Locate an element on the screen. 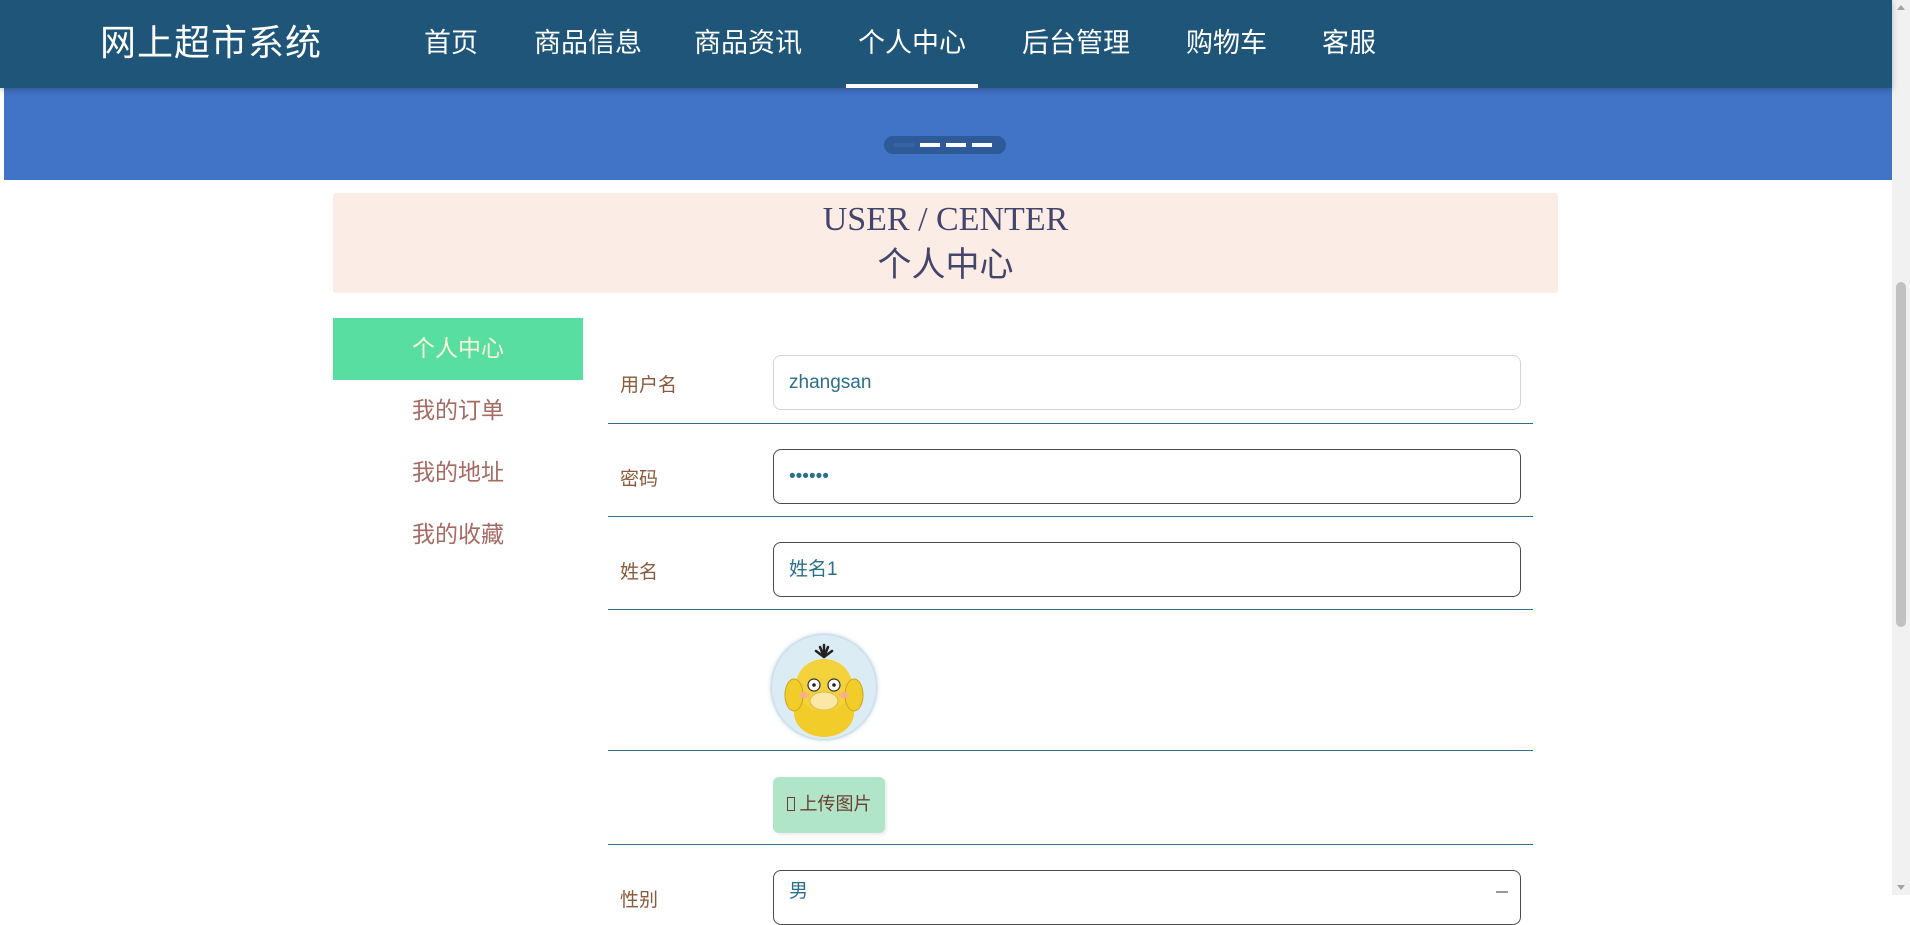 The width and height of the screenshot is (1910, 925). banner-carousel is located at coordinates (948, 134).